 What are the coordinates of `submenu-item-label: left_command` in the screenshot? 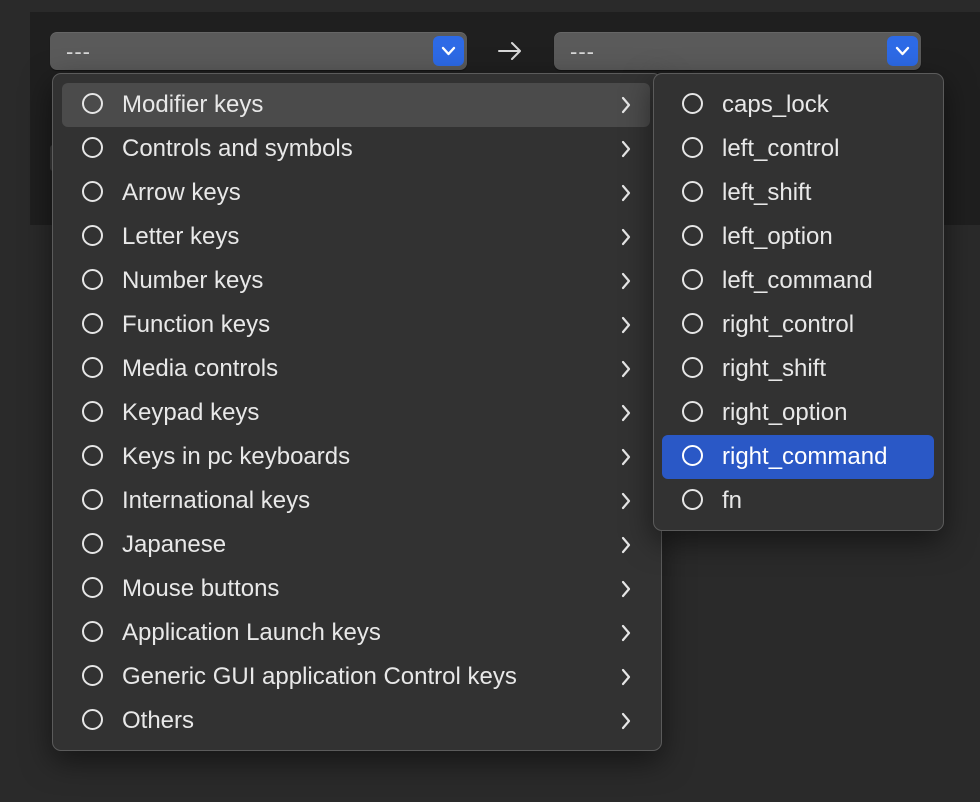 It's located at (797, 280).